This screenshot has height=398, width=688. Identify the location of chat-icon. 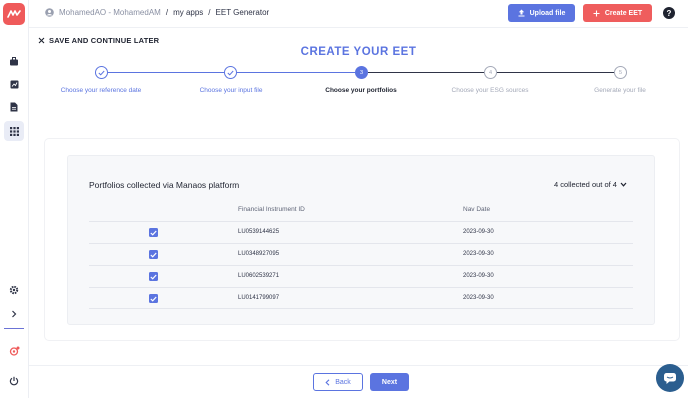
(670, 378).